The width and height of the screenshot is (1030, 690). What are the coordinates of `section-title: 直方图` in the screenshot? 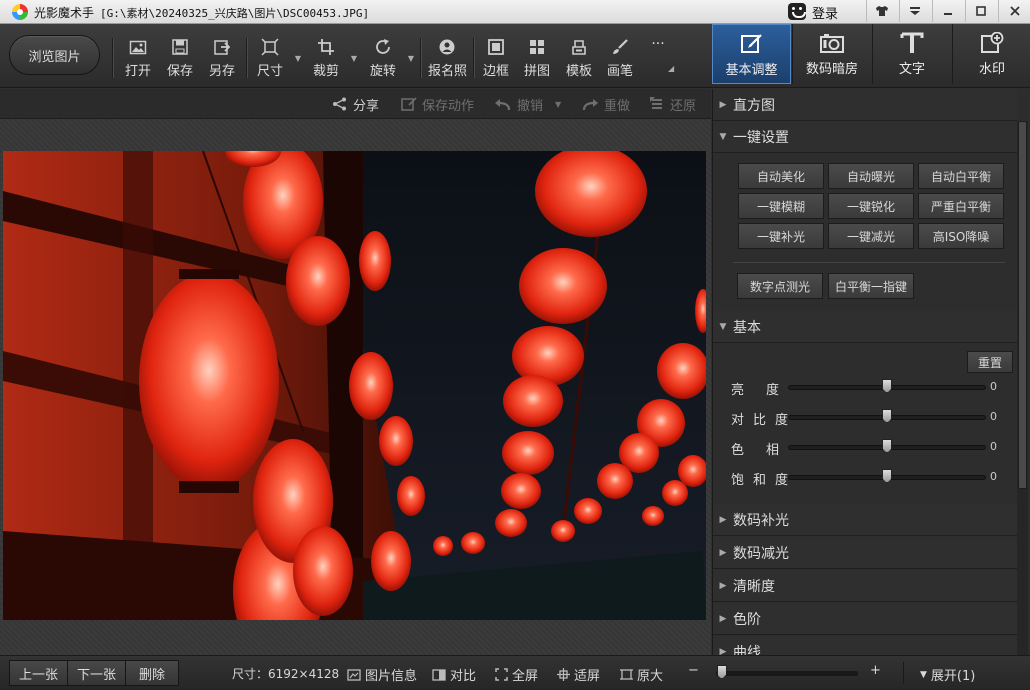 It's located at (754, 105).